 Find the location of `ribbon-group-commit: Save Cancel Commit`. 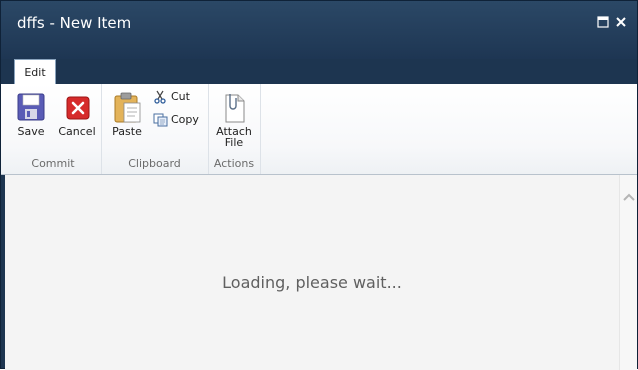

ribbon-group-commit: Save Cancel Commit is located at coordinates (53, 129).